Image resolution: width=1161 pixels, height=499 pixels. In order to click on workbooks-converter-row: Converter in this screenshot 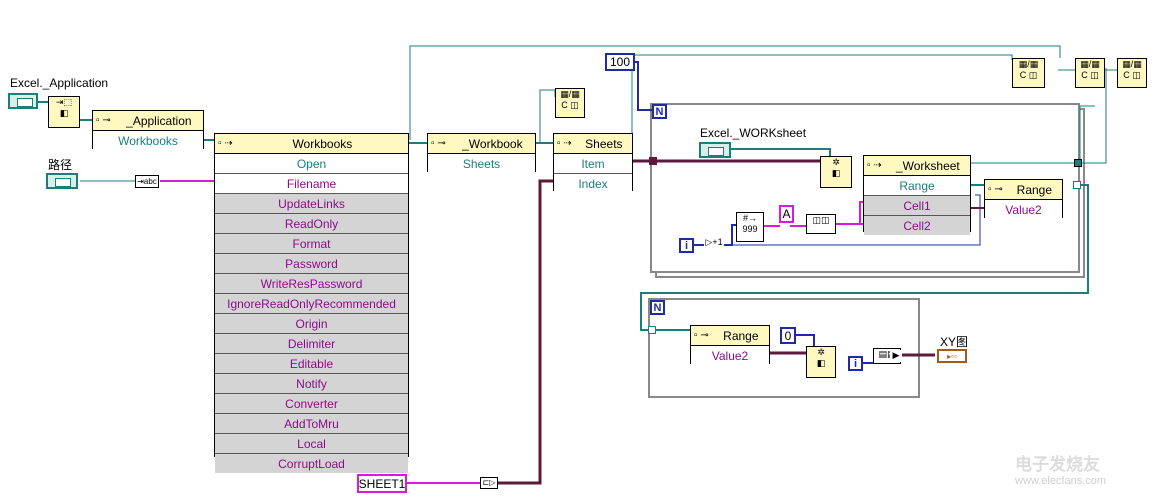, I will do `click(311, 404)`.